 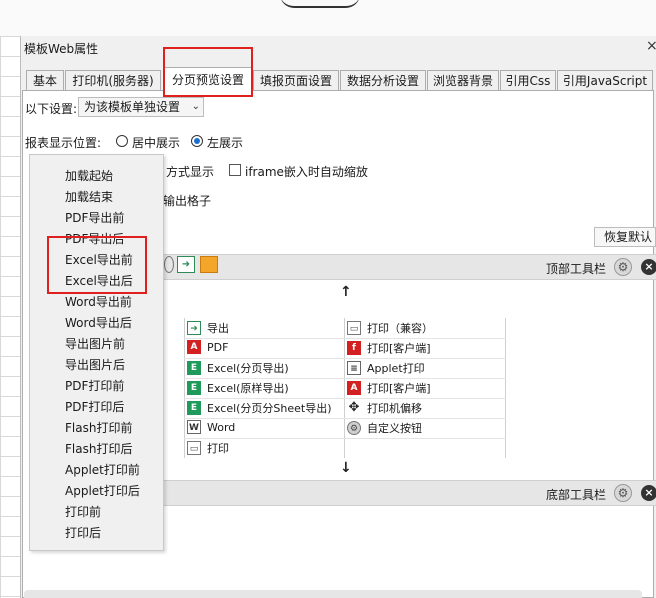 What do you see at coordinates (328, 18) in the screenshot?
I see `background-top` at bounding box center [328, 18].